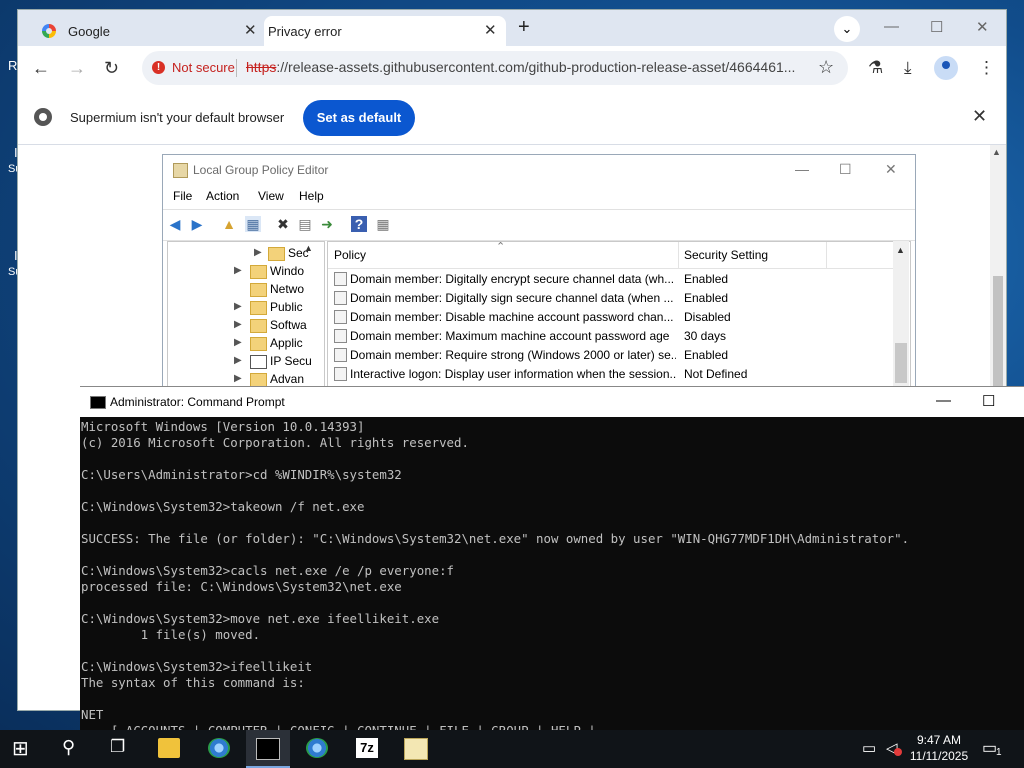  What do you see at coordinates (901, 363) in the screenshot?
I see `policy-list-scrollbar-thumb` at bounding box center [901, 363].